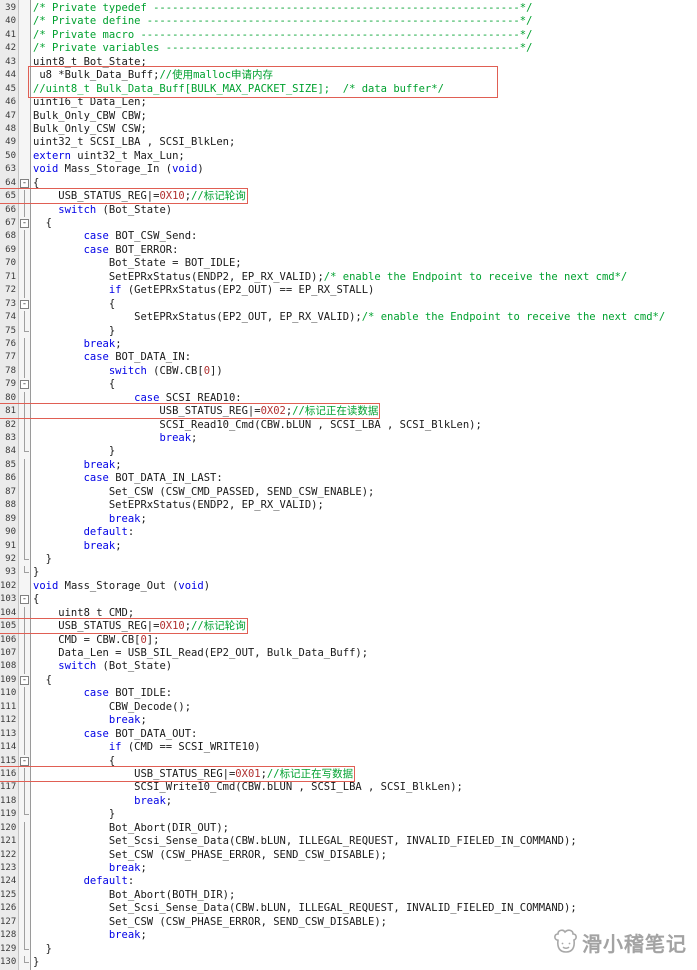 Image resolution: width=697 pixels, height=970 pixels. What do you see at coordinates (365, 169) in the screenshot?
I see `code-line: void Mass_Storage_In (void)` at bounding box center [365, 169].